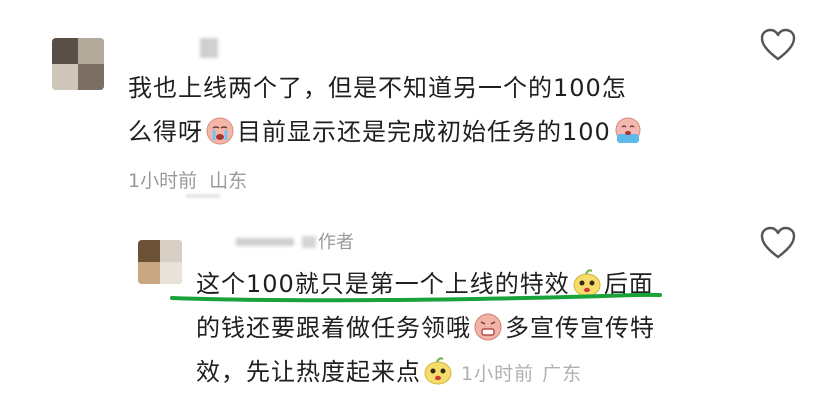 This screenshot has width=828, height=420. I want to click on reply-line: 效，先让热度起来点, so click(308, 372).